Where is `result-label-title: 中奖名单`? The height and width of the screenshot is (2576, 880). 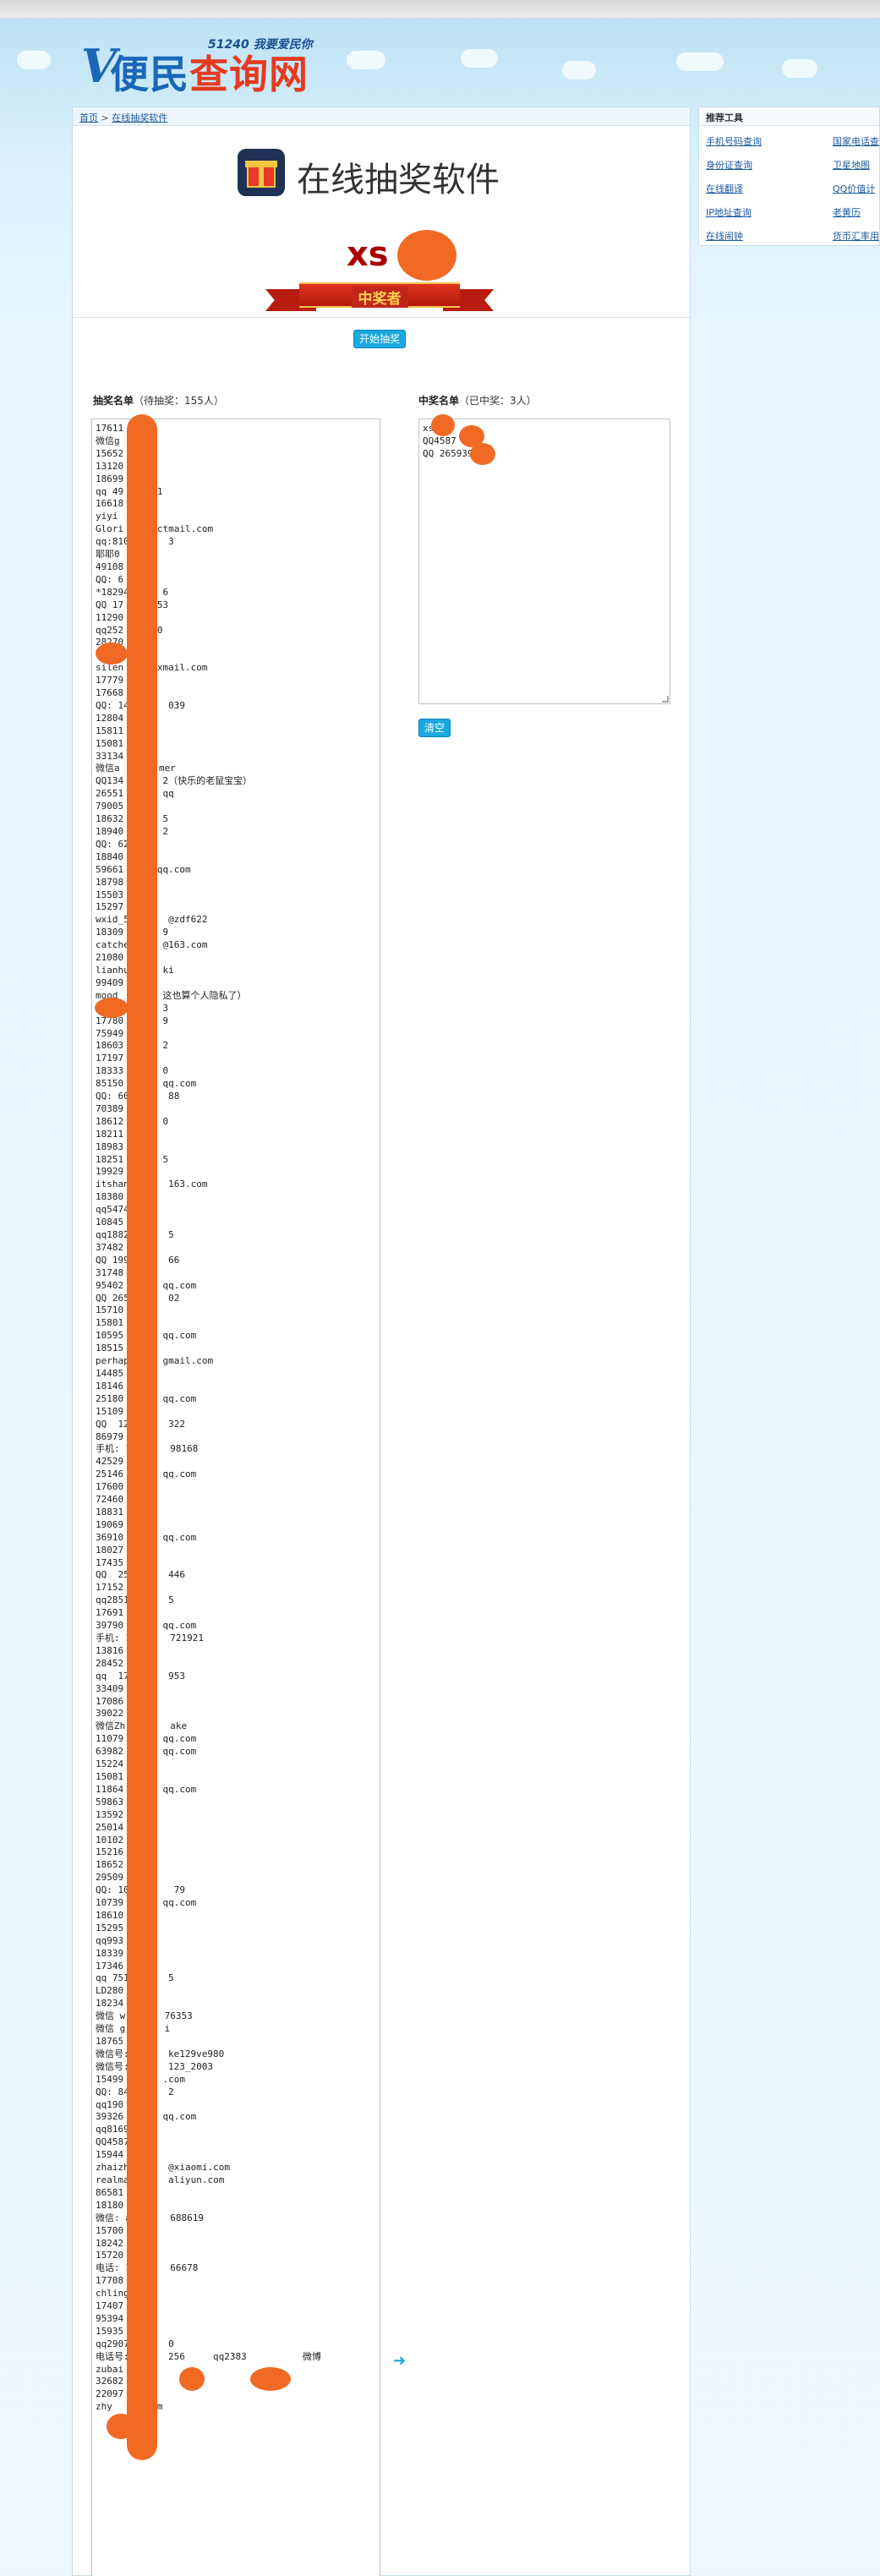 result-label-title: 中奖名单 is located at coordinates (439, 401).